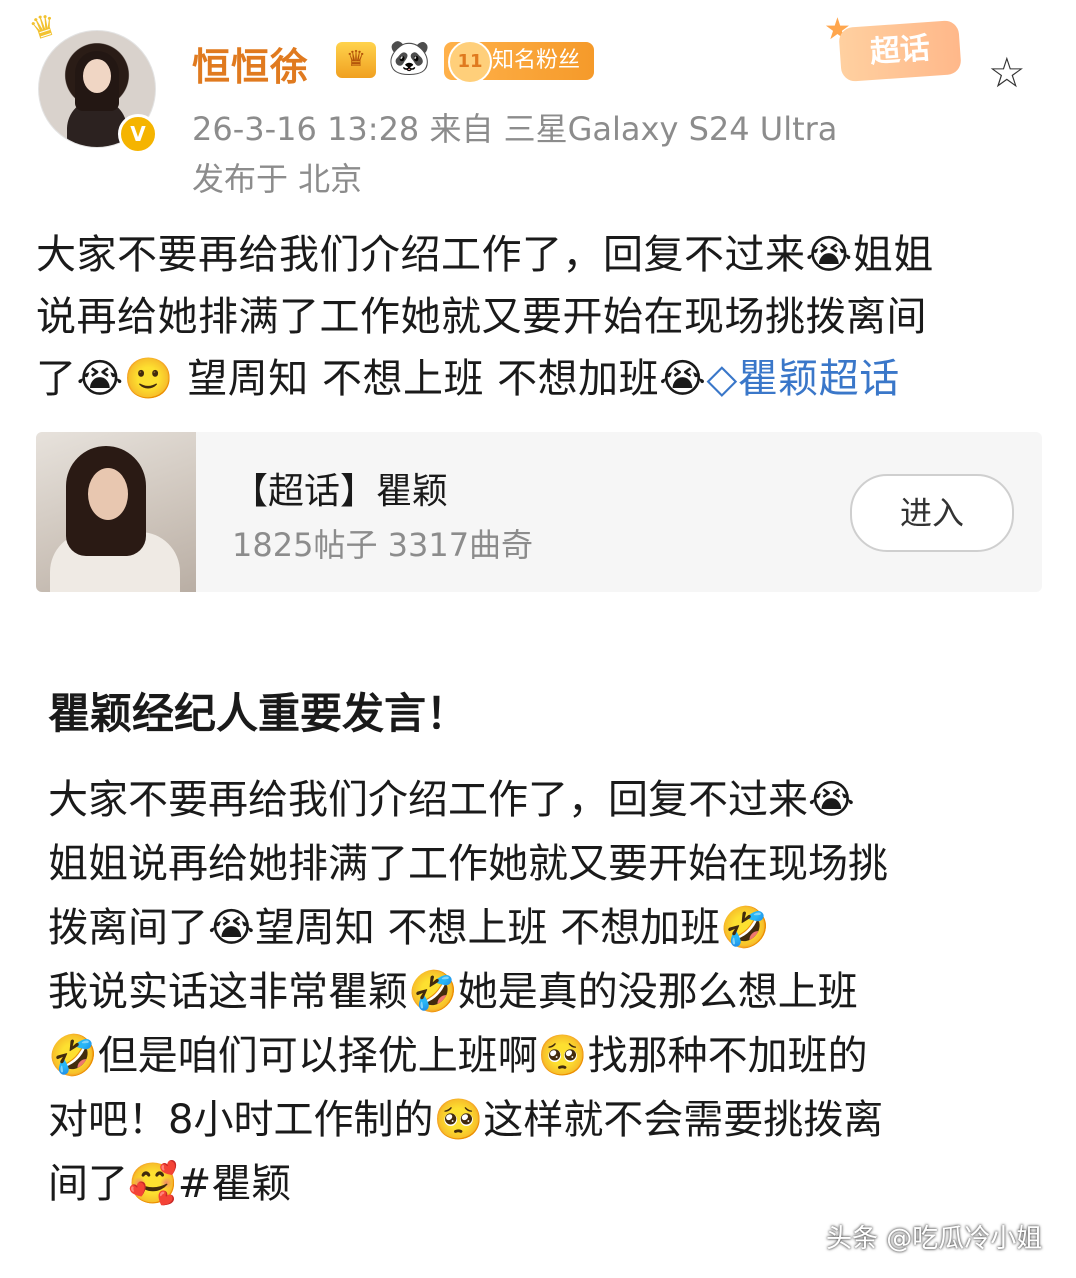  What do you see at coordinates (515, 129) in the screenshot?
I see `post-meta: 26-3-16 13:28 来自 三星Galaxy S24 Ultra` at bounding box center [515, 129].